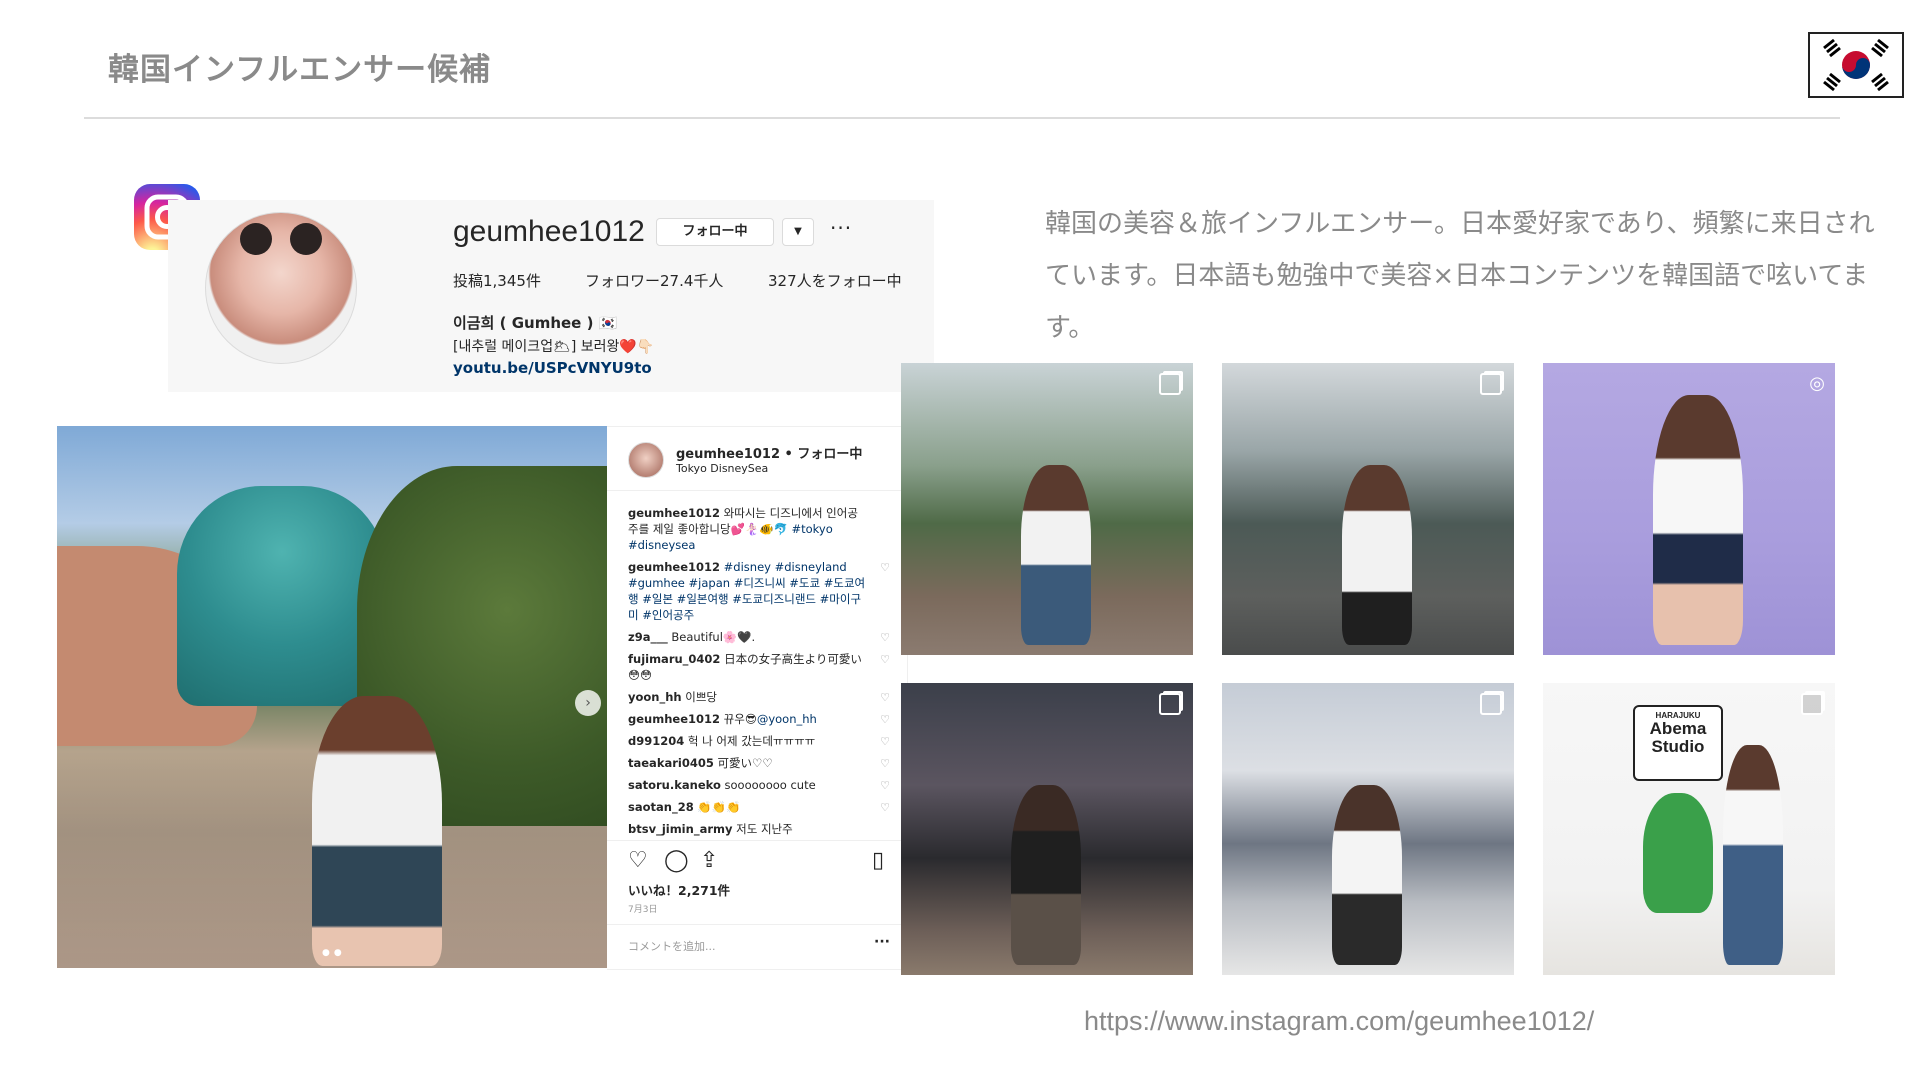 Image resolution: width=1920 pixels, height=1080 pixels. I want to click on comment: geumhee1012 뀨우😎@yoon_hh ♡, so click(759, 719).